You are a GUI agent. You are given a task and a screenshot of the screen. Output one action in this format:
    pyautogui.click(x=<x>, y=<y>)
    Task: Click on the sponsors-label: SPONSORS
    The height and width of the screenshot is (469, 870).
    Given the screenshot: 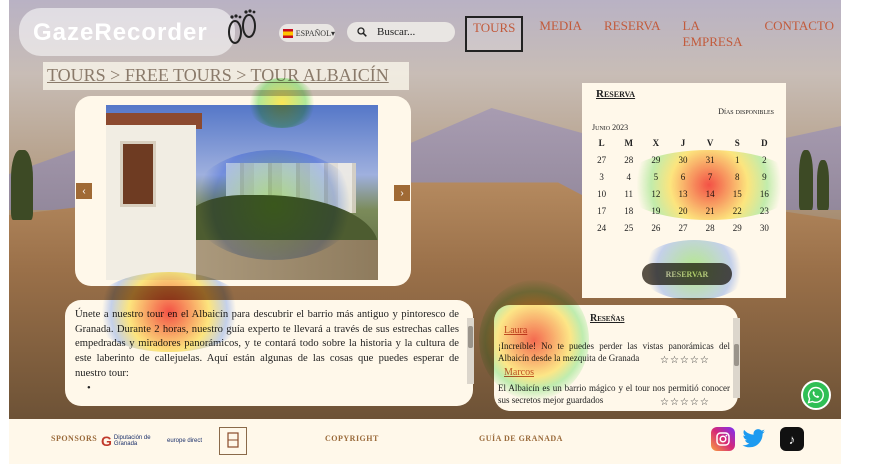 What is the action you would take?
    pyautogui.click(x=74, y=438)
    